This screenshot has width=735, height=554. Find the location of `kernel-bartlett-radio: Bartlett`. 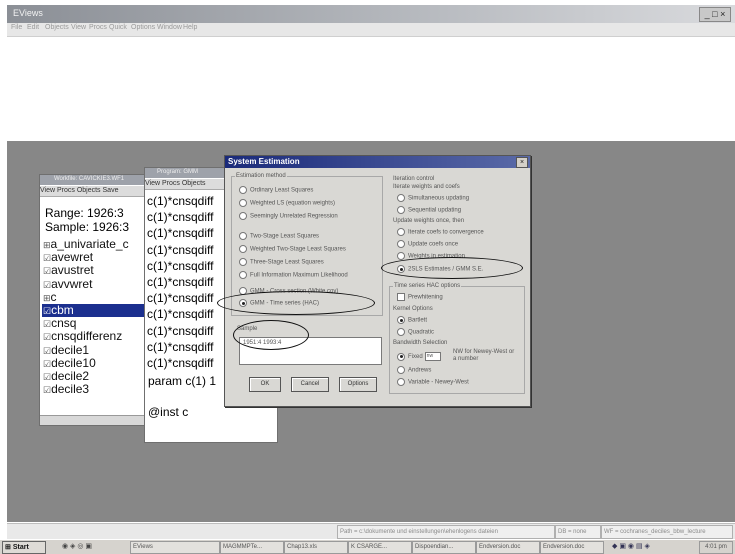

kernel-bartlett-radio: Bartlett is located at coordinates (412, 320).